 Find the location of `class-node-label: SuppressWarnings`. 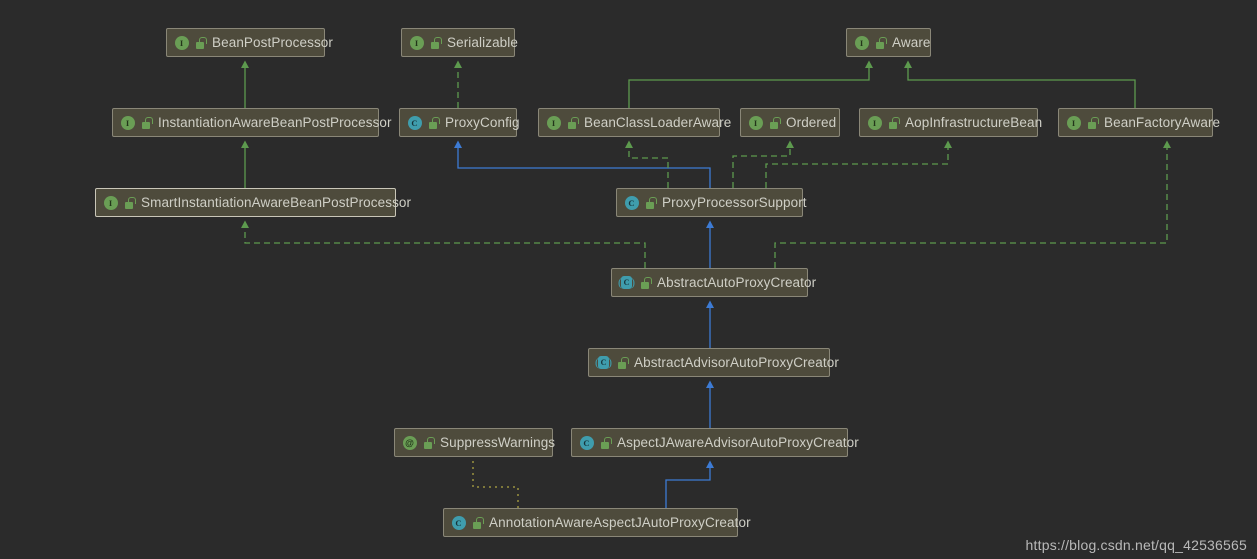

class-node-label: SuppressWarnings is located at coordinates (498, 442).